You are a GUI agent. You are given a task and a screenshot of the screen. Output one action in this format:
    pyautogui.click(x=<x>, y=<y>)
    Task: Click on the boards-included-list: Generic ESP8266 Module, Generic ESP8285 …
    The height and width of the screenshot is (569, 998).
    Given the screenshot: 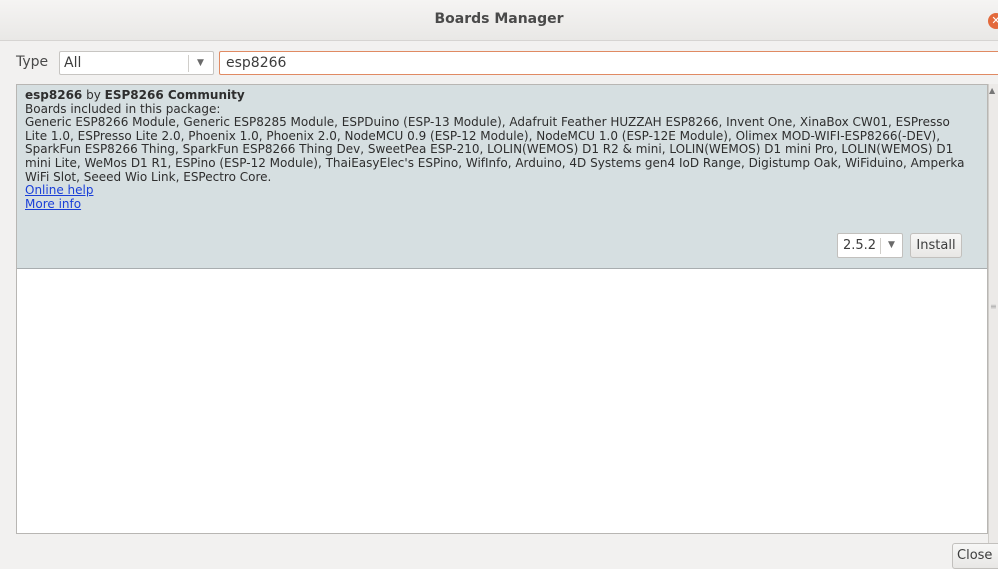 What is the action you would take?
    pyautogui.click(x=495, y=149)
    